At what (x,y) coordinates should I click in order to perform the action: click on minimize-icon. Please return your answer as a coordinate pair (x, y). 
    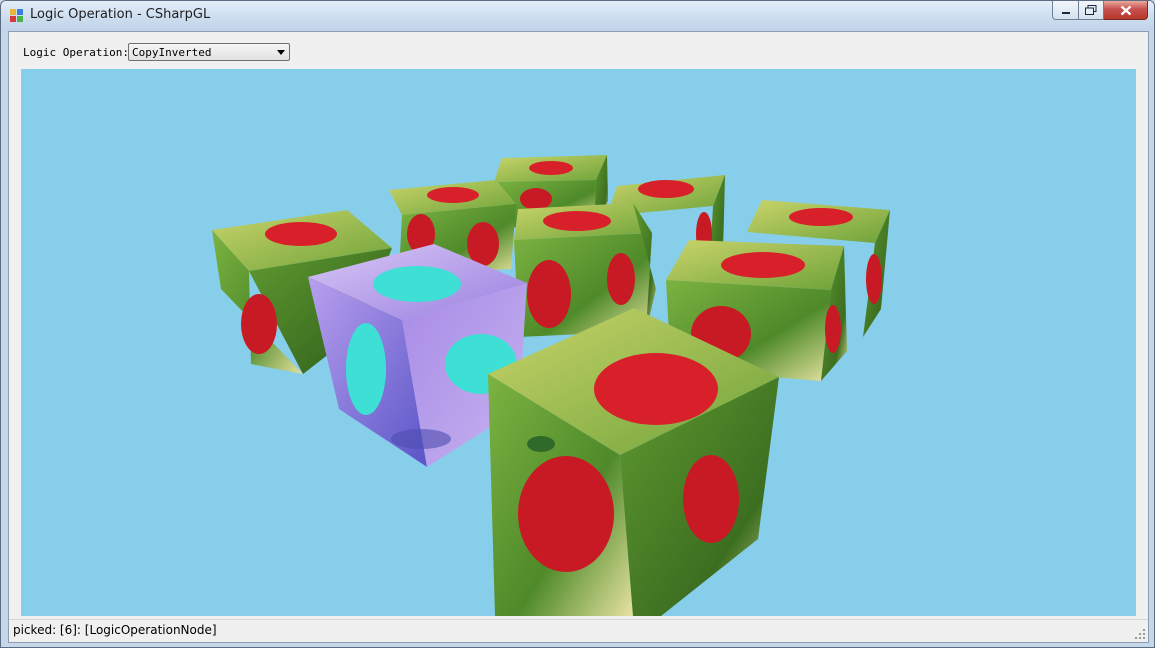
    Looking at the image, I should click on (1065, 13).